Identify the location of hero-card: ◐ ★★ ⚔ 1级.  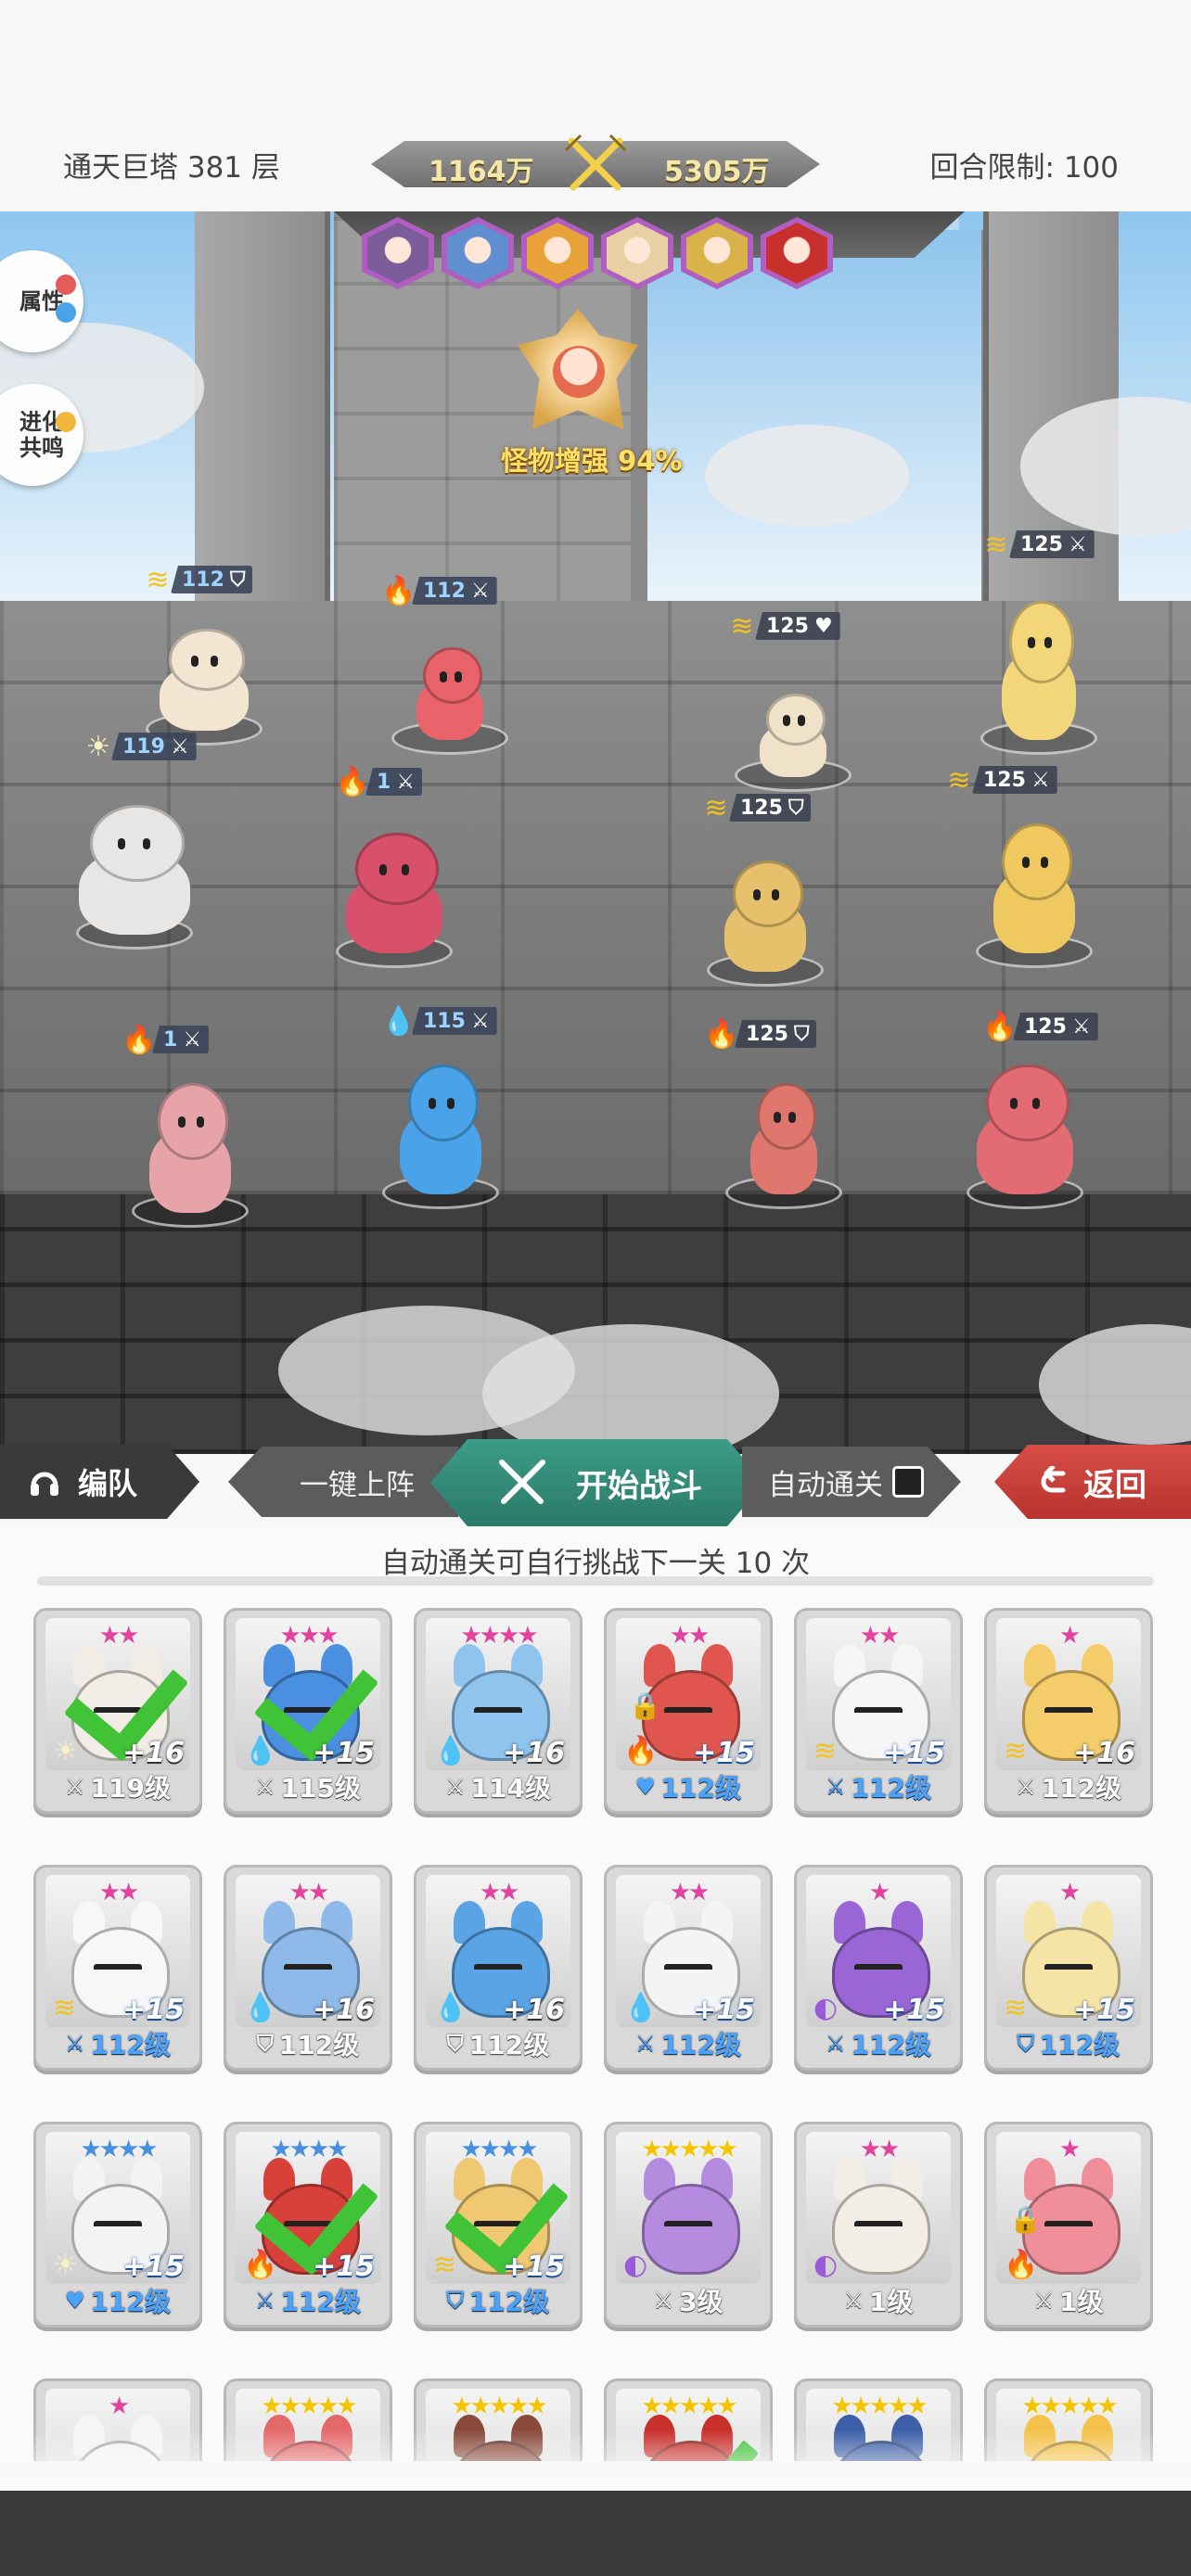
(879, 2224).